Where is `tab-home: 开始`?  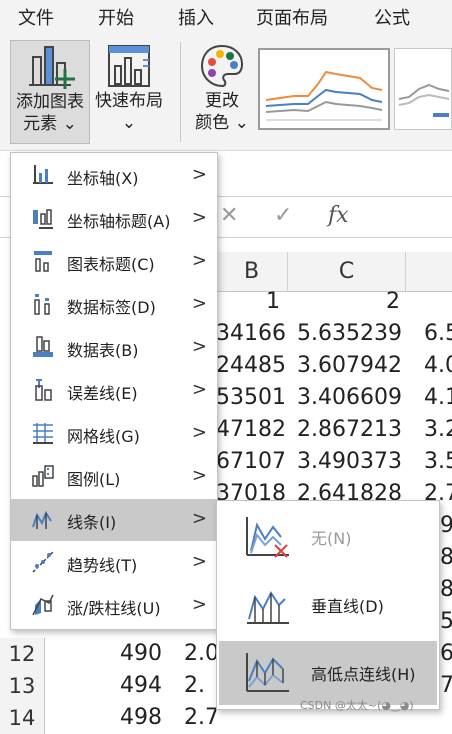
tab-home: 开始 is located at coordinates (116, 17).